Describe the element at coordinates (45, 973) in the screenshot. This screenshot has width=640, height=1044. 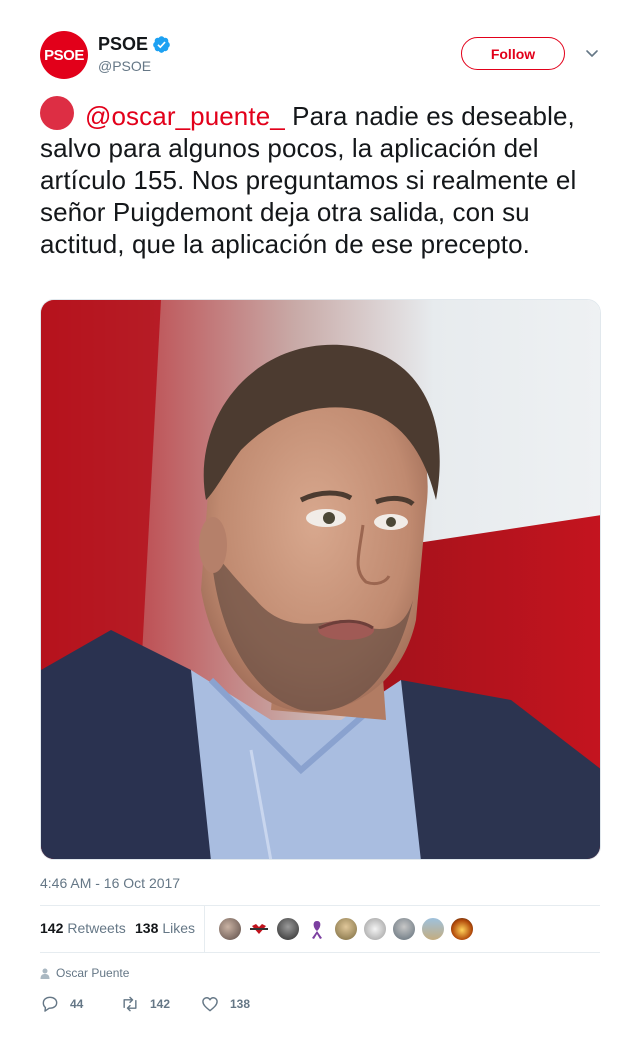
I see `person-icon` at that location.